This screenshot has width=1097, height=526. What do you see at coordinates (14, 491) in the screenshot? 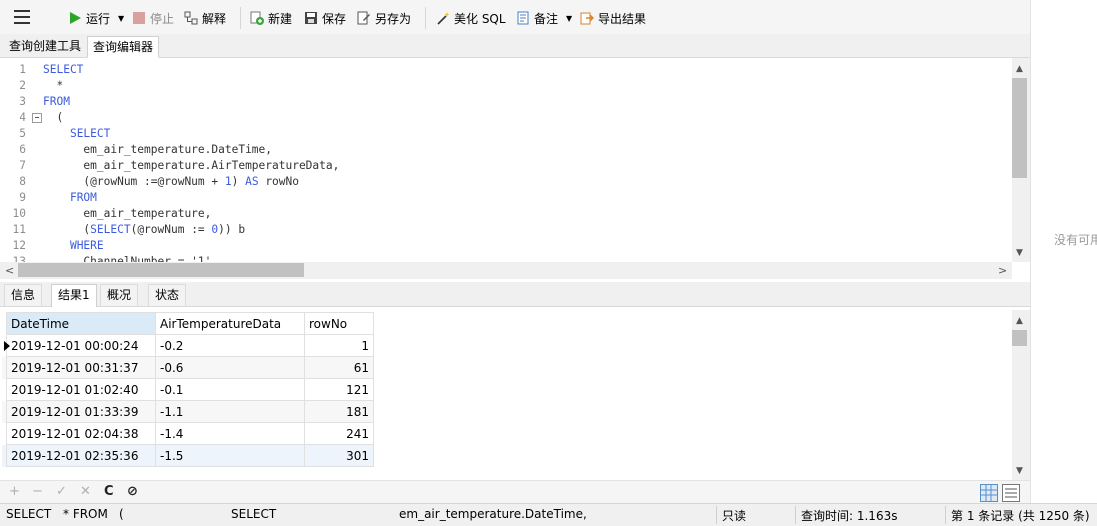
I see `add-record-icon: +` at bounding box center [14, 491].